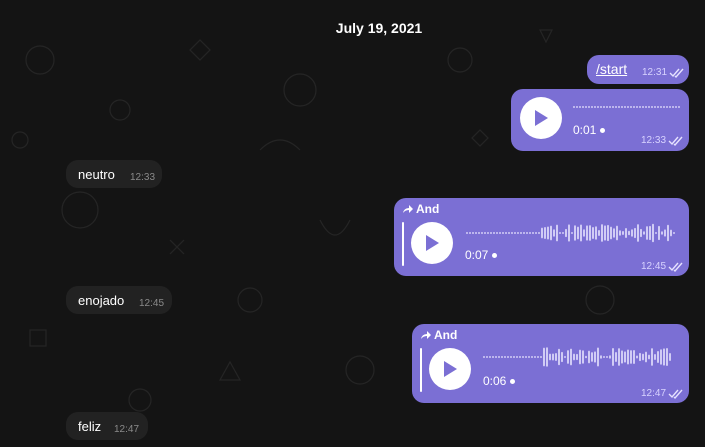 This screenshot has height=447, width=705. I want to click on start-command-link: /start, so click(611, 69).